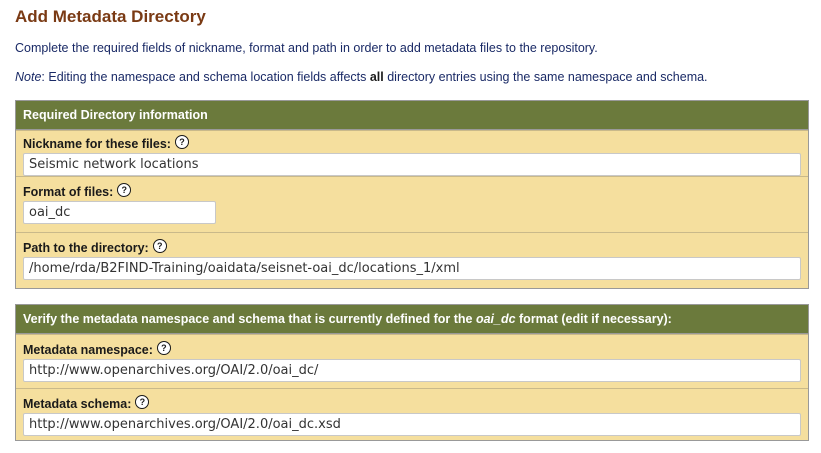 The height and width of the screenshot is (453, 821). I want to click on note-label: Note, so click(28, 77).